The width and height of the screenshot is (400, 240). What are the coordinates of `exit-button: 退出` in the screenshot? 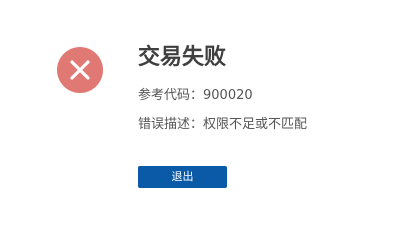 It's located at (182, 177).